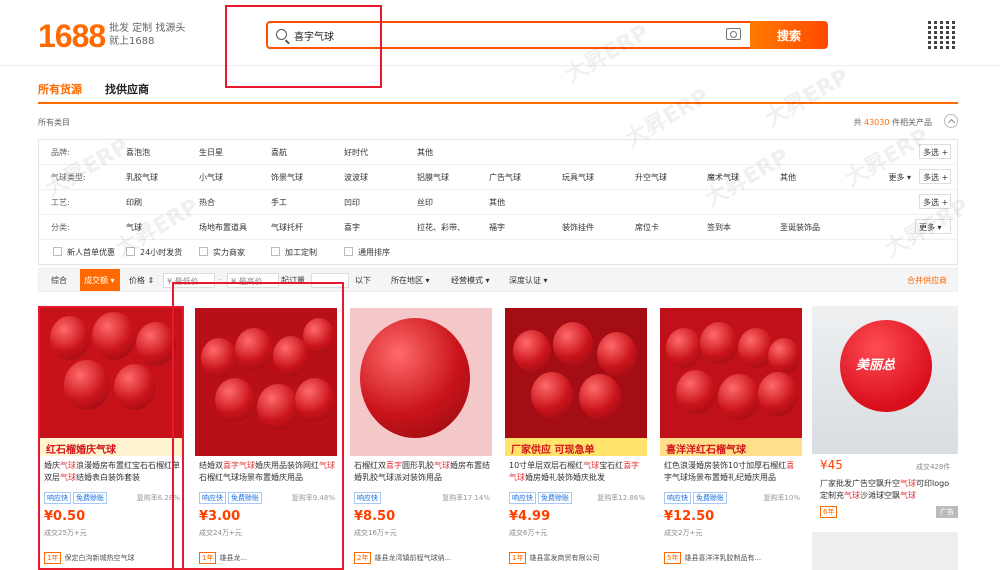 Image resolution: width=1000 pixels, height=570 pixels. Describe the element at coordinates (647, 227) in the screenshot. I see `filter-option: 席位卡` at that location.